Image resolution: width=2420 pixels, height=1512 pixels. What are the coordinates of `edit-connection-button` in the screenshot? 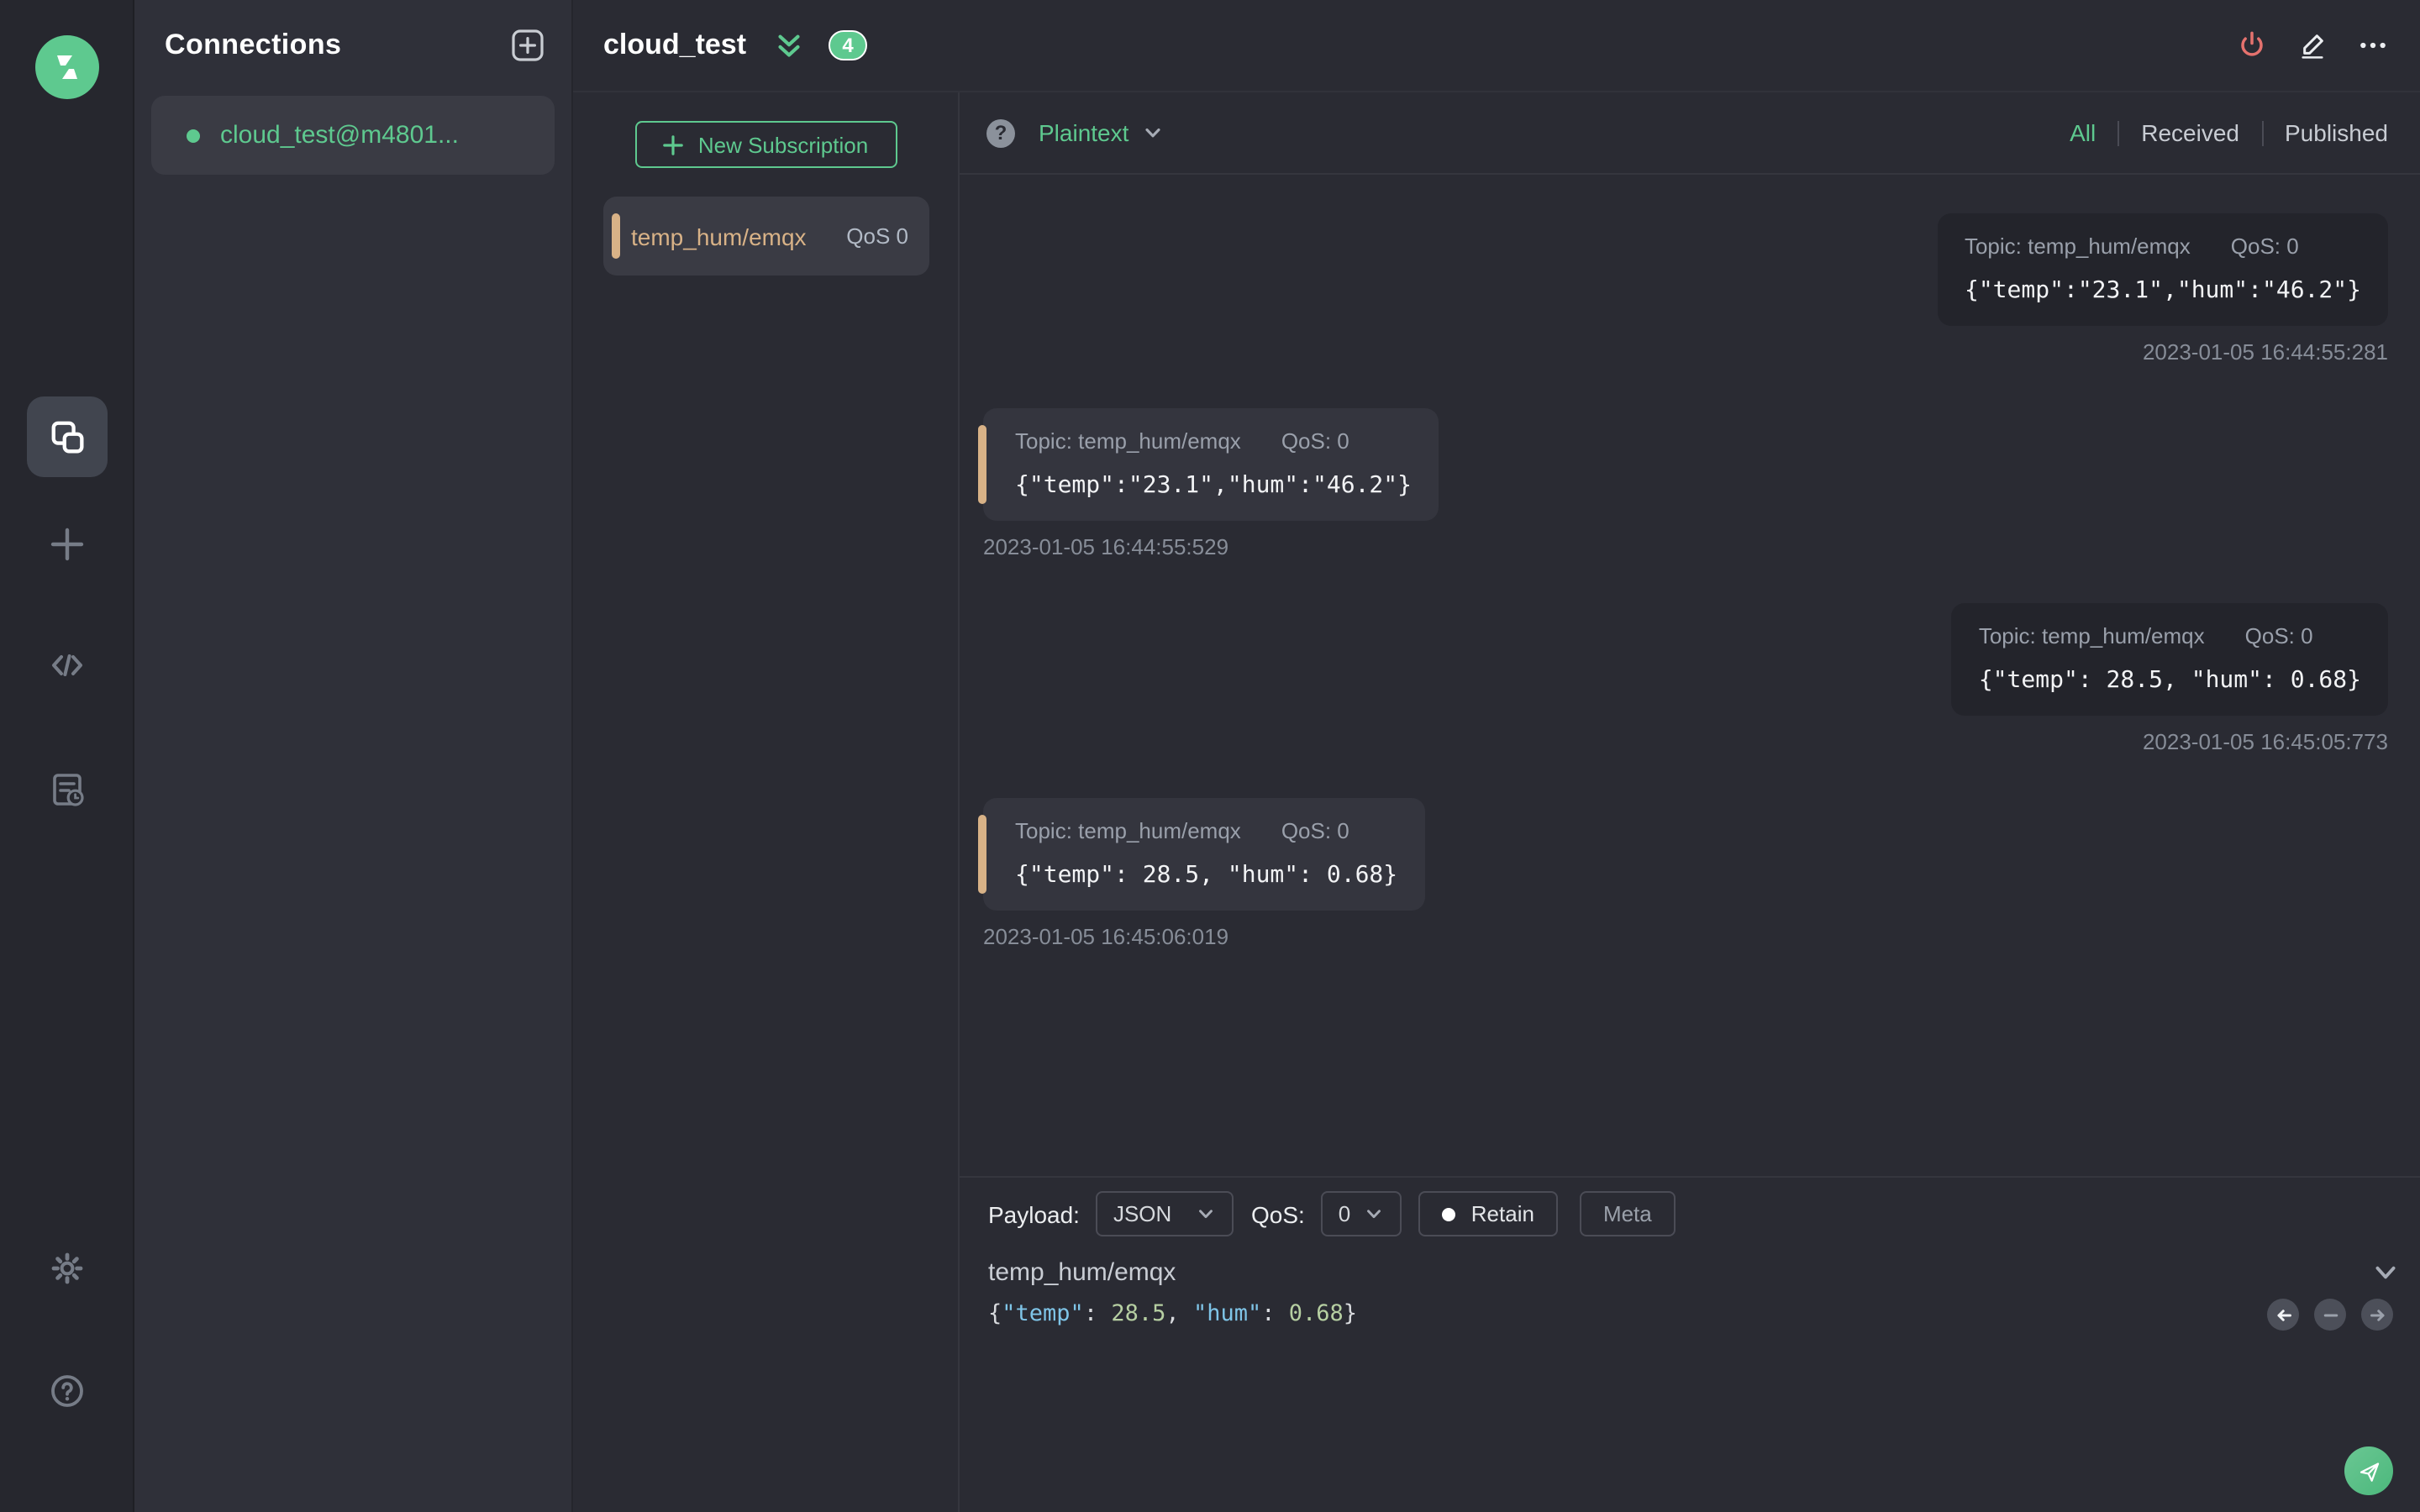 It's located at (2312, 45).